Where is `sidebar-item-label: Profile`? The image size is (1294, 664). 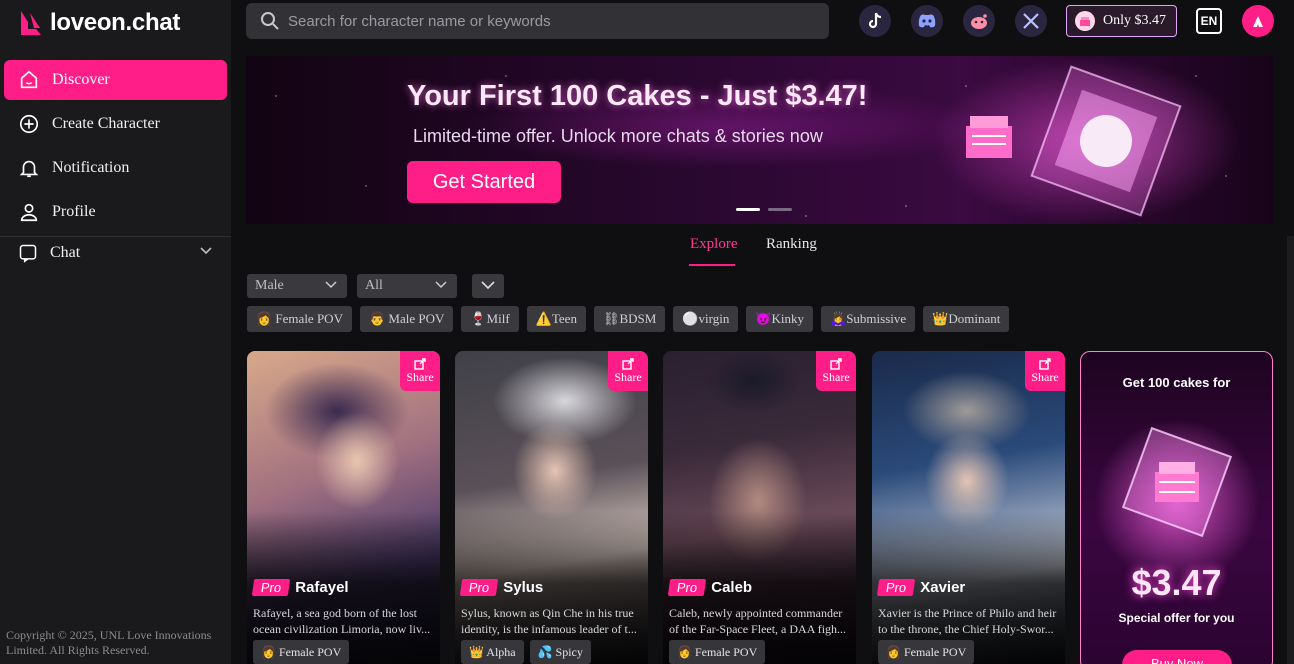 sidebar-item-label: Profile is located at coordinates (74, 211).